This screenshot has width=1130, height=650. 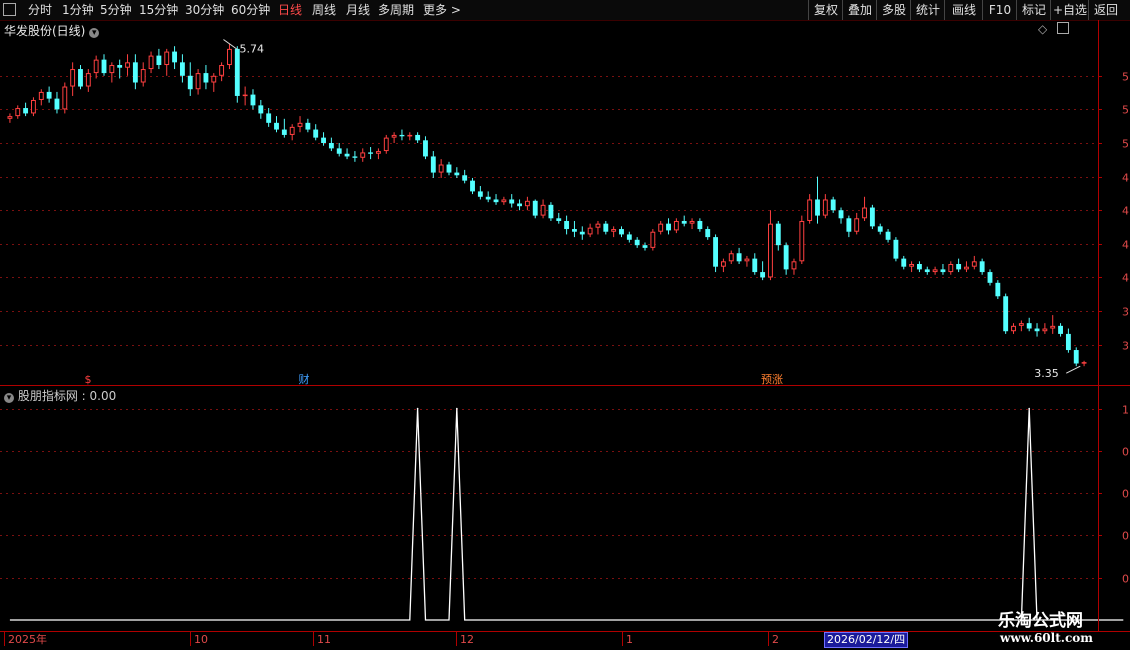 I want to click on y-tick-label: 0.80, so click(x=1126, y=452).